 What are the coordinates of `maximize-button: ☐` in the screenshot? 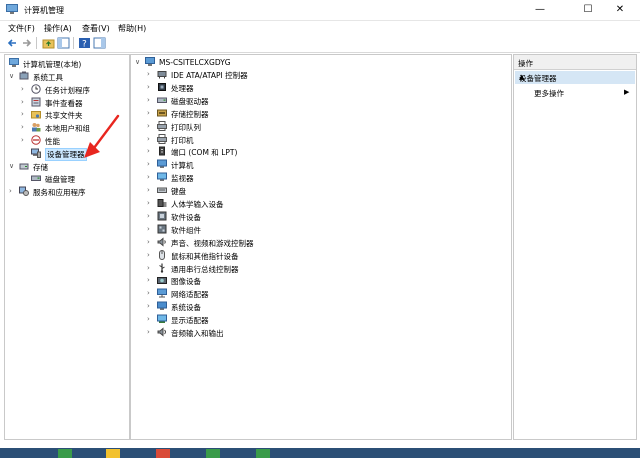 It's located at (588, 10).